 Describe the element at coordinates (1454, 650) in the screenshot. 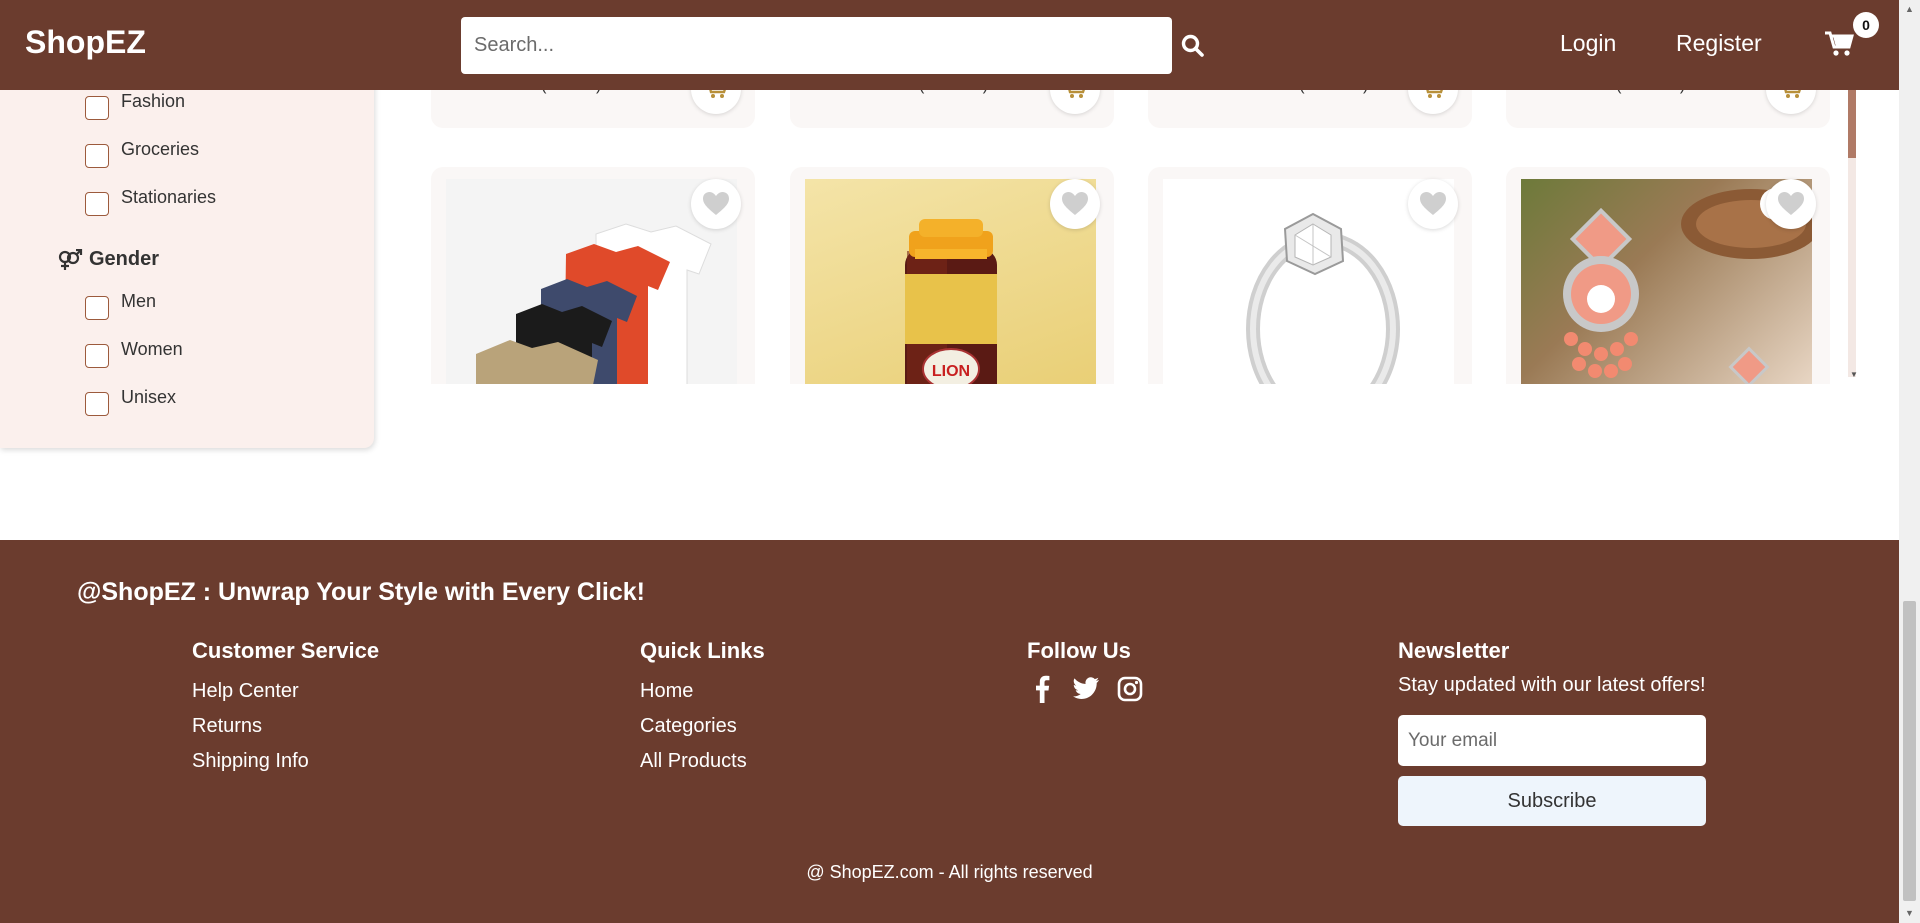

I see `footer-heading: Newsletter` at that location.